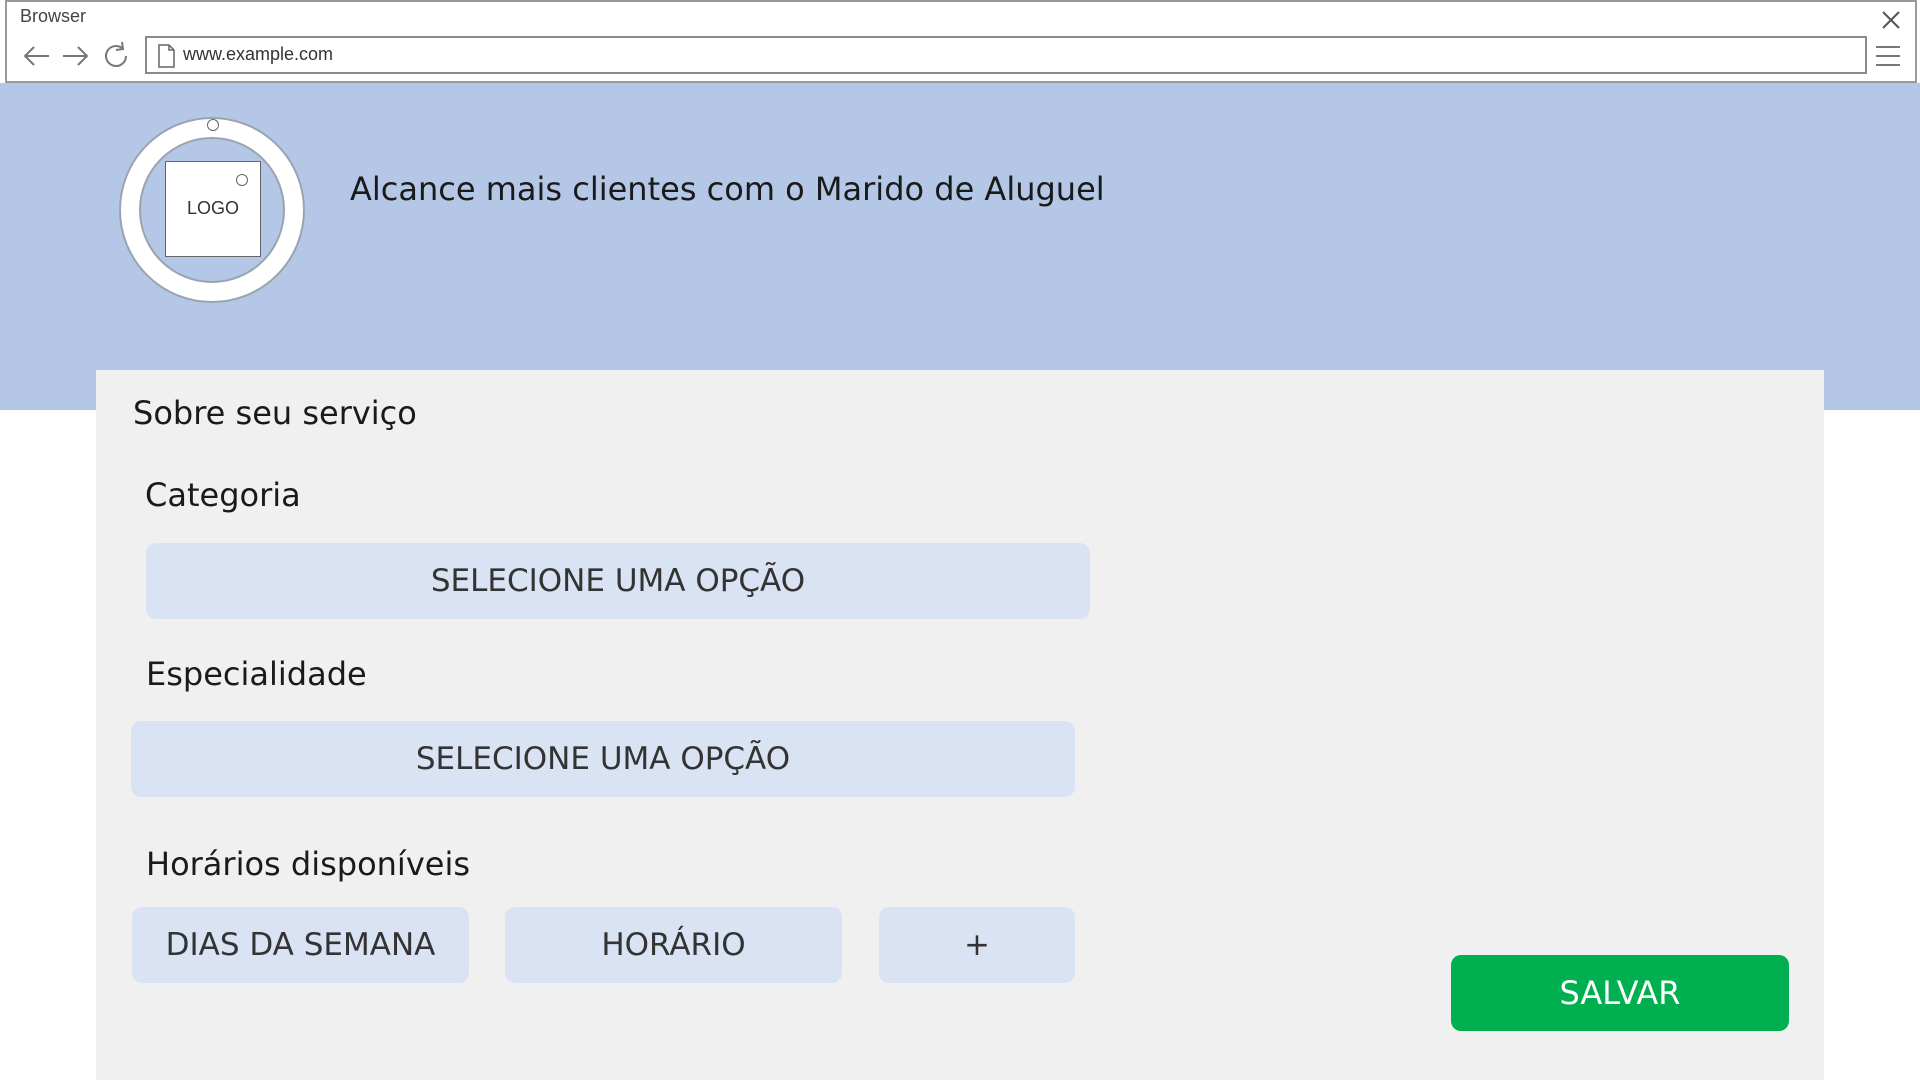 The image size is (1920, 1080). I want to click on save-button: SALVAR, so click(1620, 993).